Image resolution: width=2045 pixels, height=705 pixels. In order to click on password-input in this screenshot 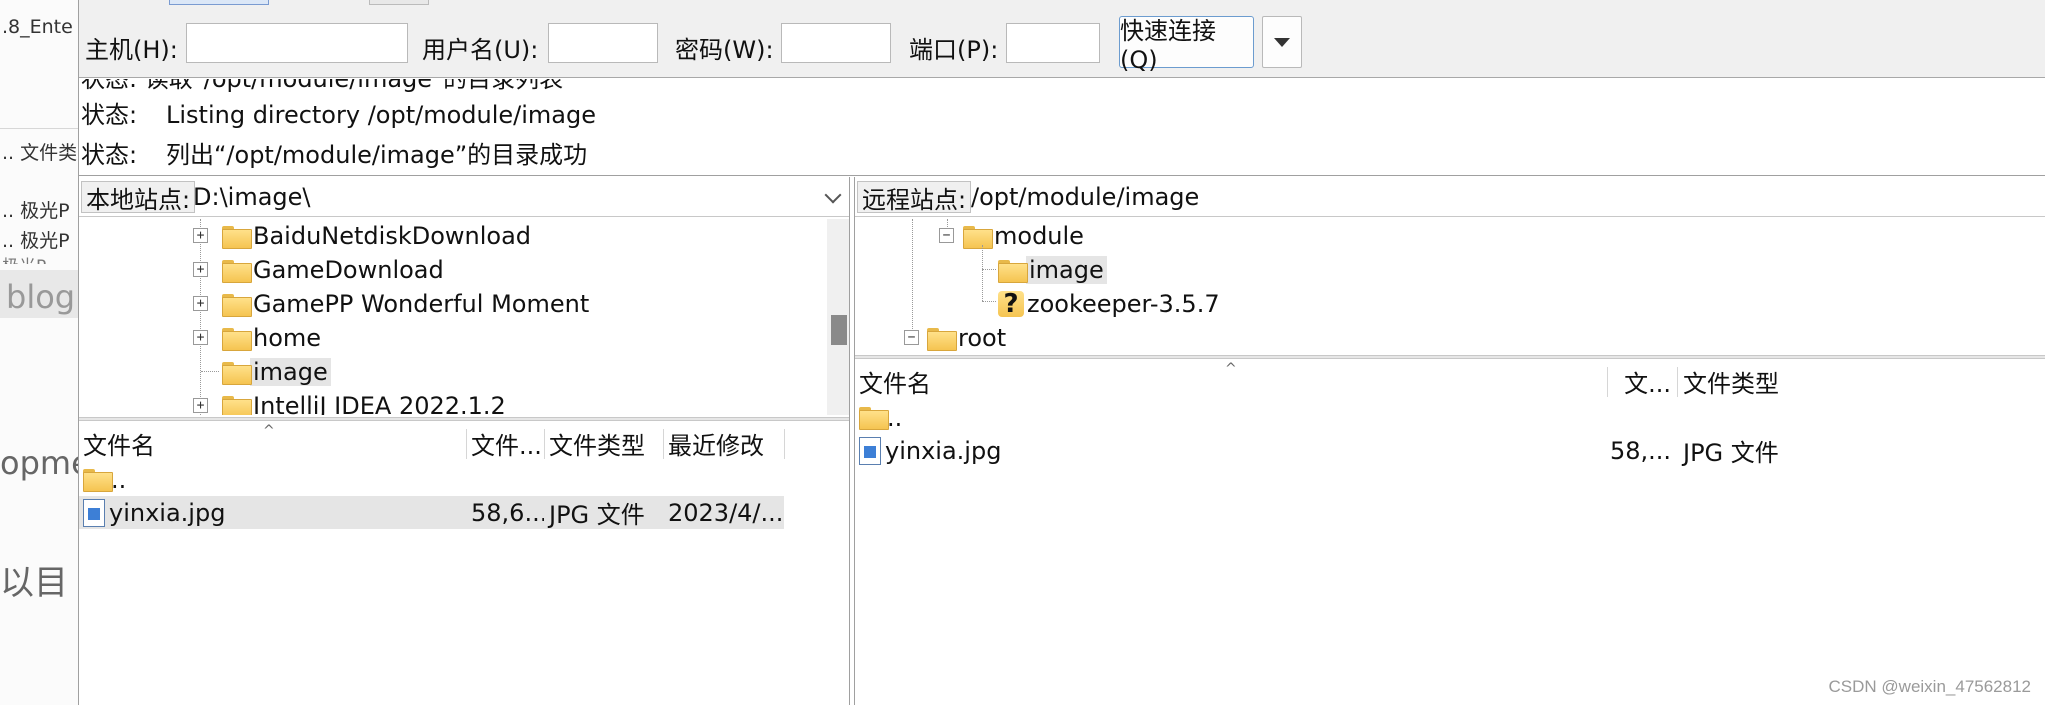, I will do `click(836, 43)`.